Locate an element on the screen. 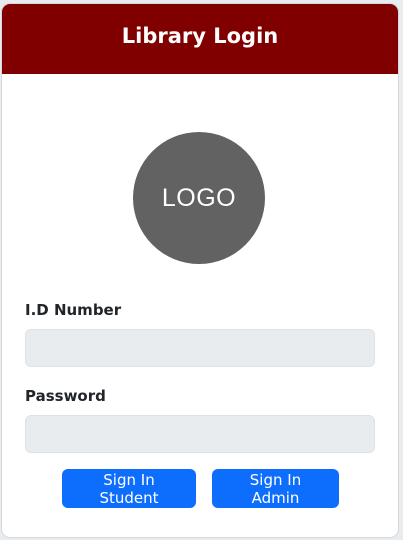 Image resolution: width=403 pixels, height=540 pixels. sign-in-admin-button: Sign In Admin is located at coordinates (275, 488).